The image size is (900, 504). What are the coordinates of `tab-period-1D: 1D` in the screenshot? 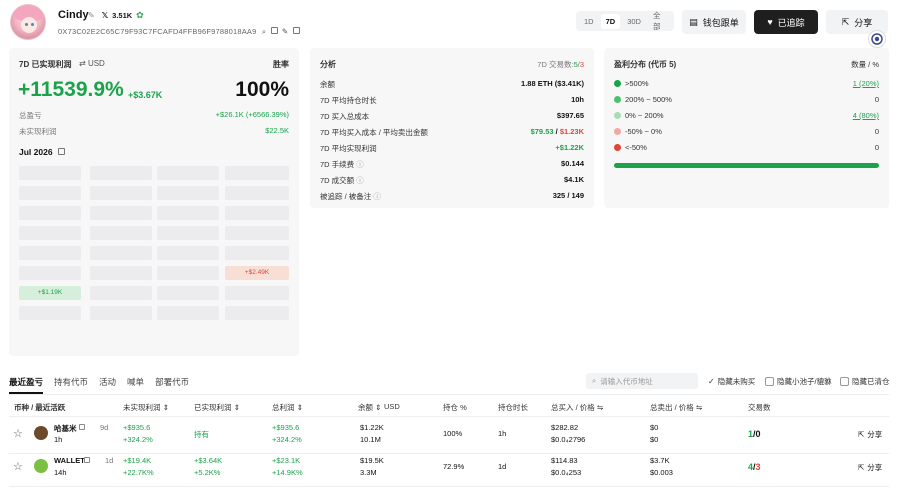 It's located at (589, 21).